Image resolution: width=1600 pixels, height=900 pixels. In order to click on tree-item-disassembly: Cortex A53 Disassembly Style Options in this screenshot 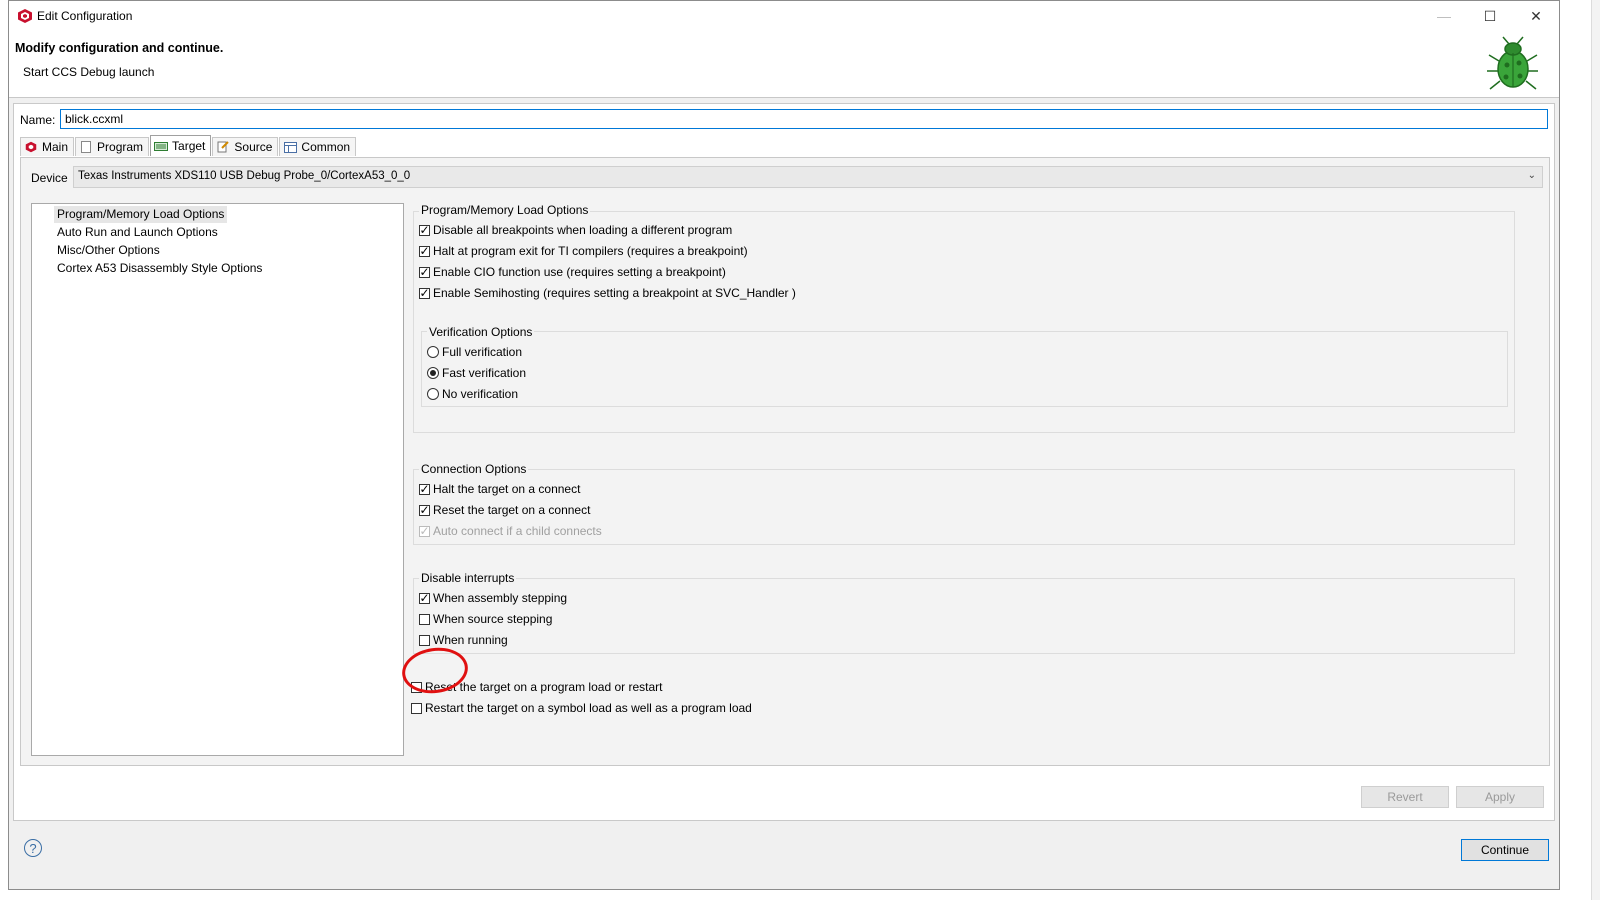, I will do `click(159, 268)`.